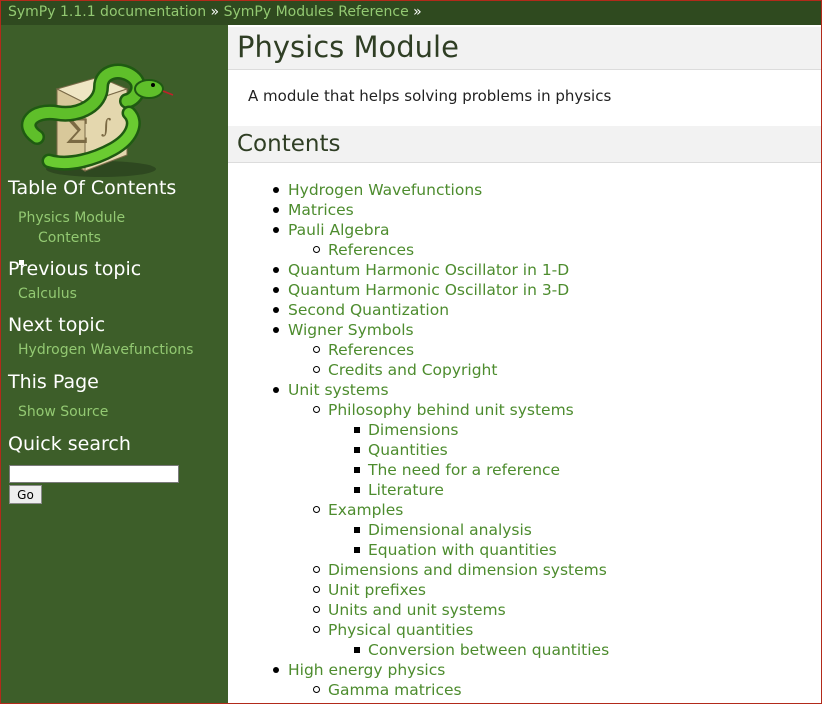  What do you see at coordinates (377, 590) in the screenshot?
I see `toc-link: Unit prefixes` at bounding box center [377, 590].